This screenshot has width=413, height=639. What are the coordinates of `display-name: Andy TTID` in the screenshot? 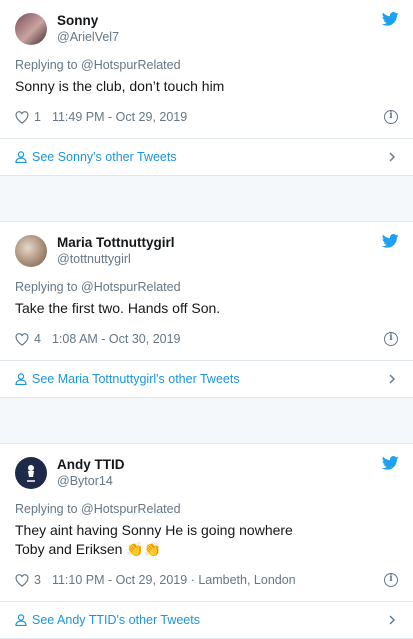 It's located at (91, 465).